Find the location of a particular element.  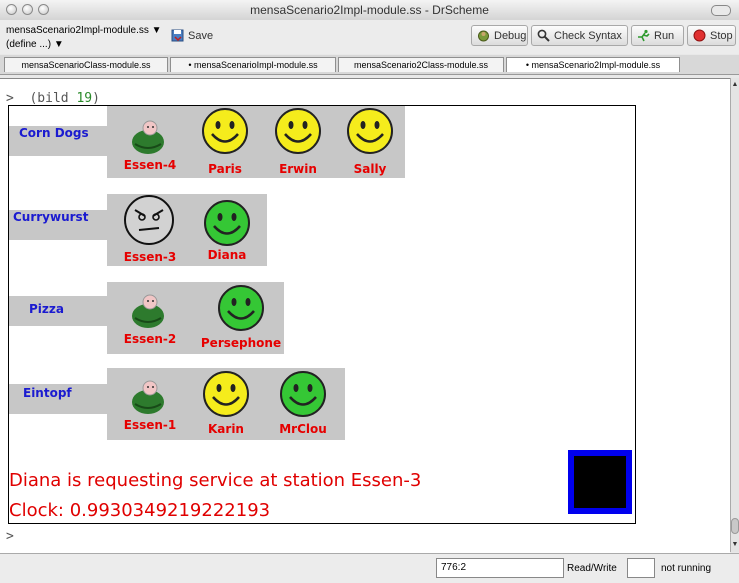

repl-prompt-empty: > is located at coordinates (10, 536).